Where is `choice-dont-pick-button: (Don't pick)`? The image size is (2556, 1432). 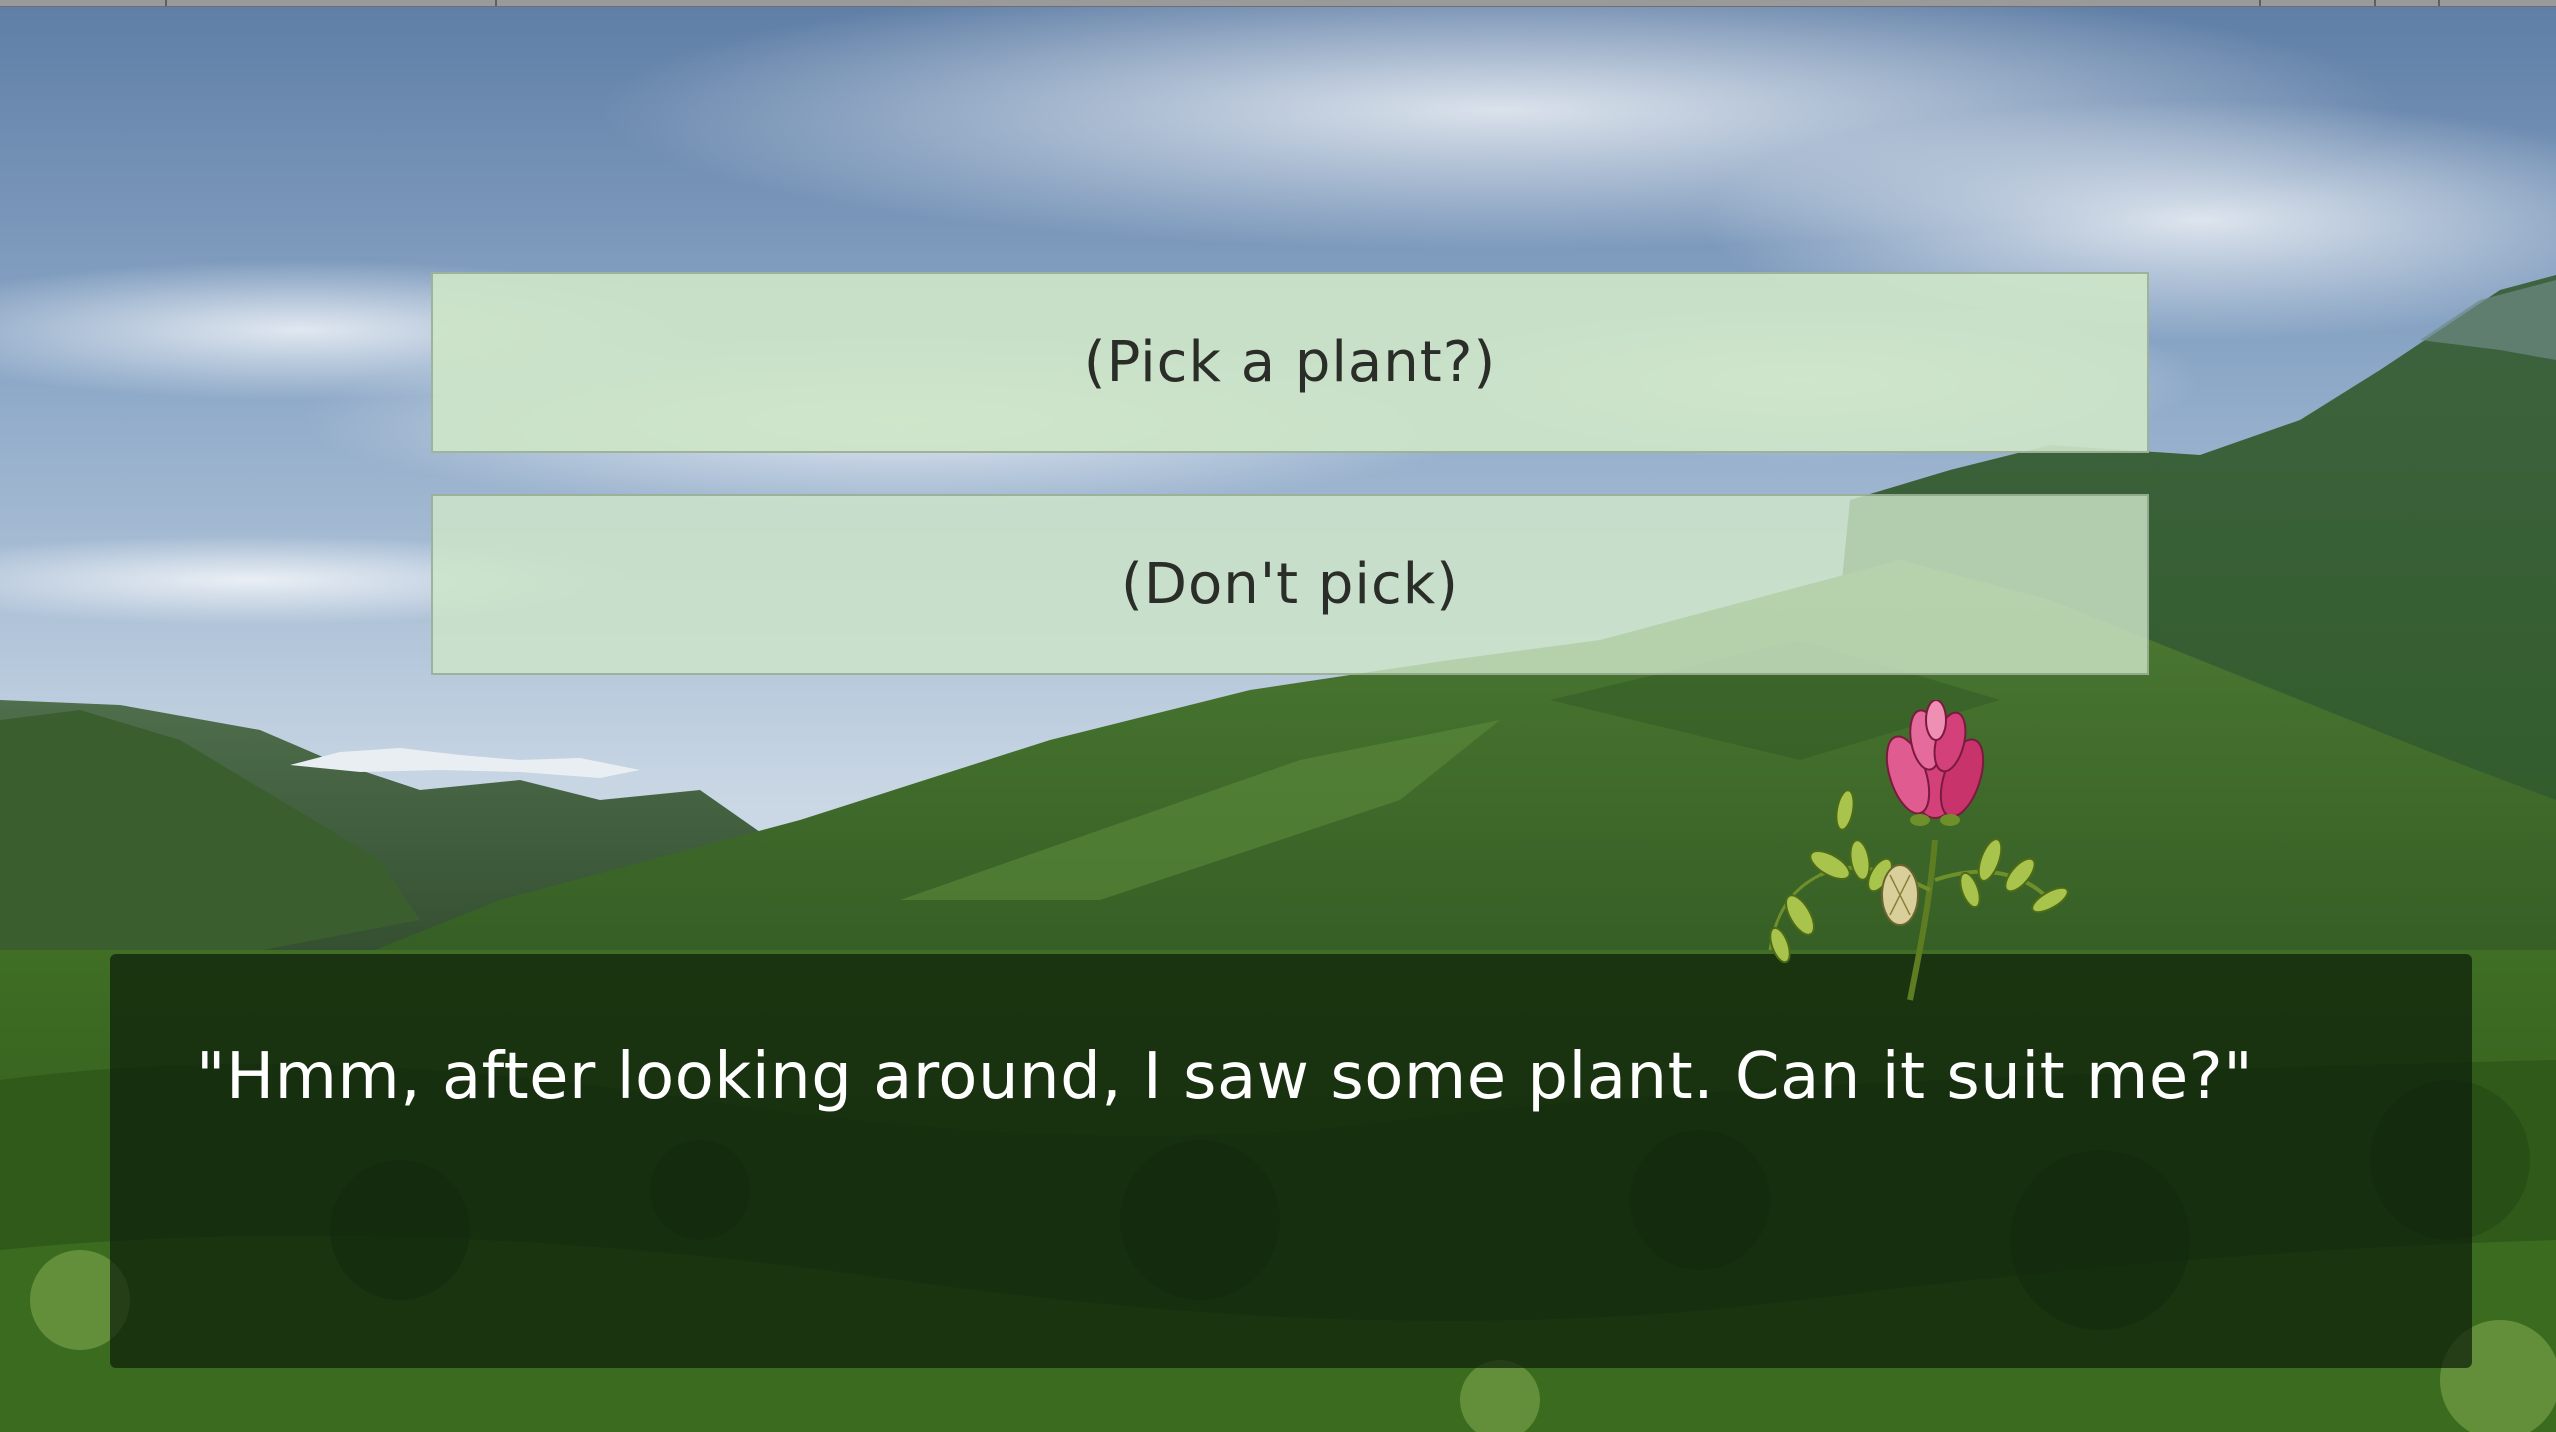 choice-dont-pick-button: (Don't pick) is located at coordinates (1290, 584).